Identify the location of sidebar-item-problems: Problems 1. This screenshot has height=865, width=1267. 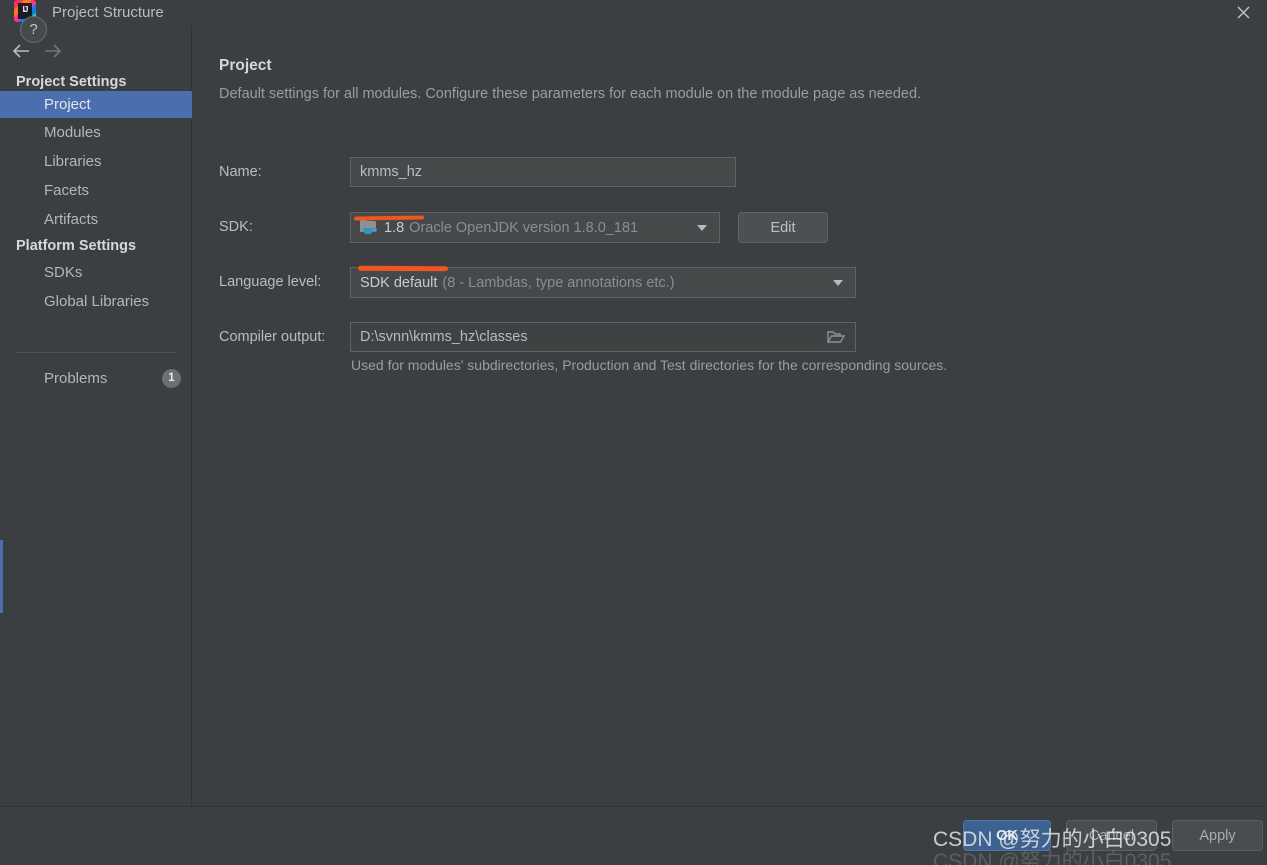
(96, 378).